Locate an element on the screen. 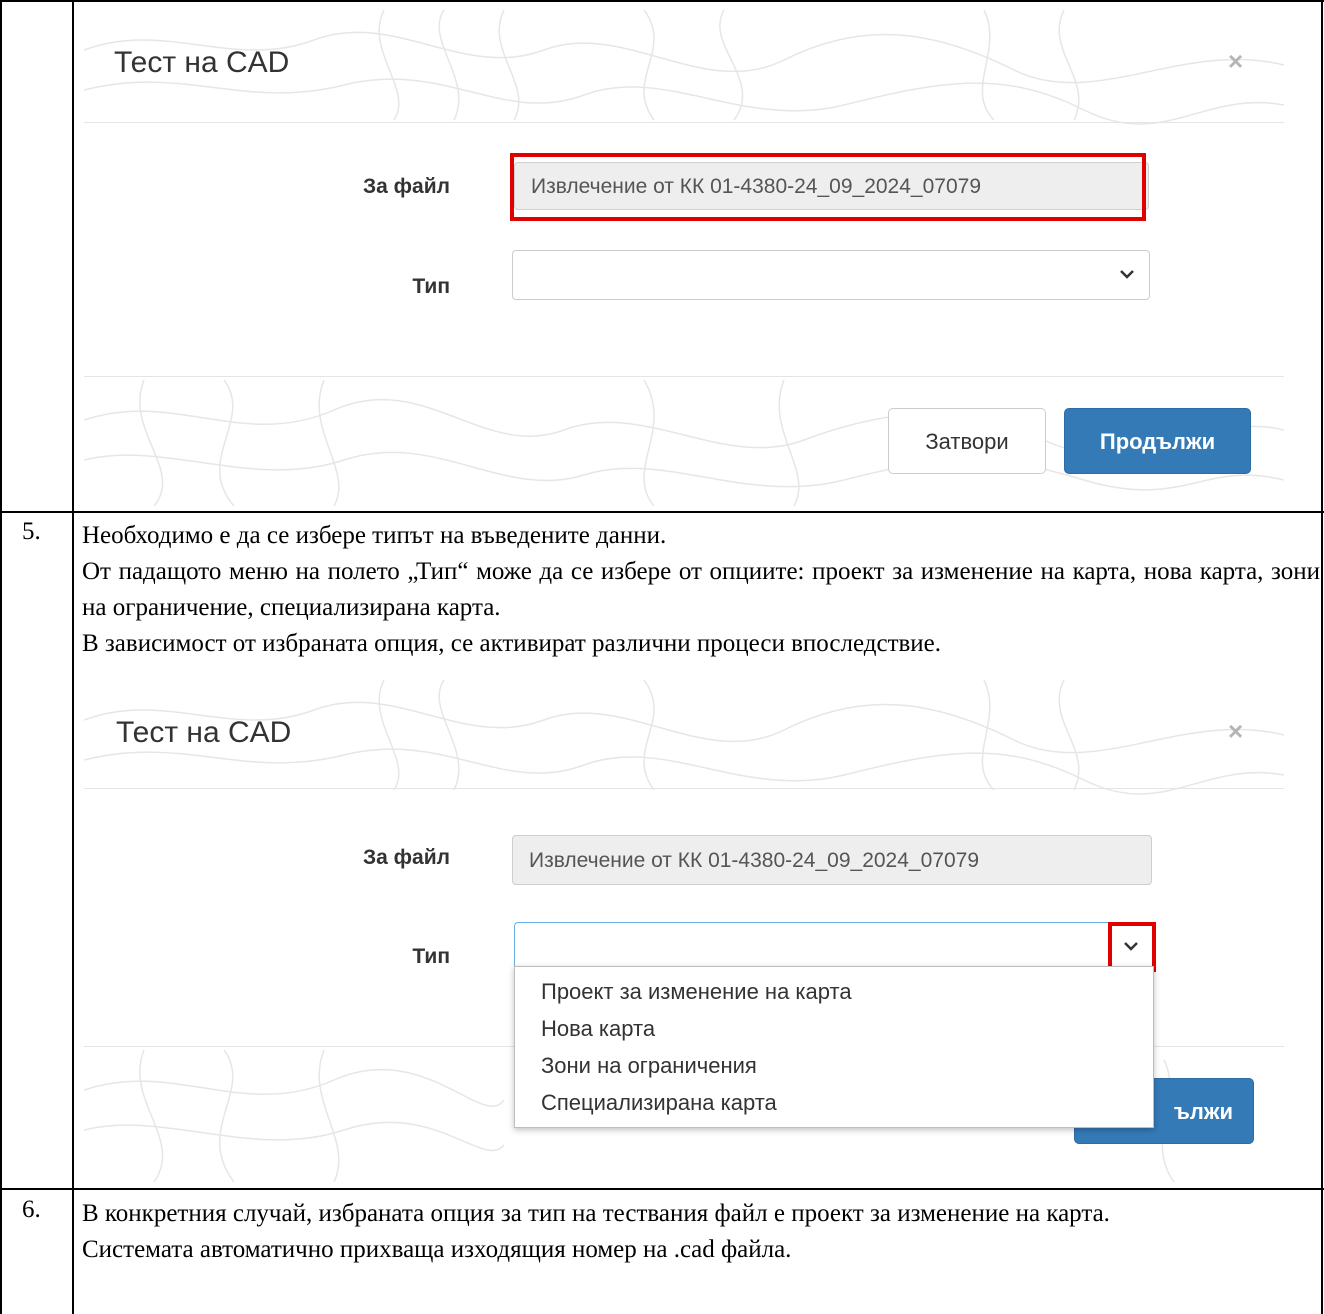 This screenshot has width=1324, height=1314. close-button: Затвори is located at coordinates (967, 441).